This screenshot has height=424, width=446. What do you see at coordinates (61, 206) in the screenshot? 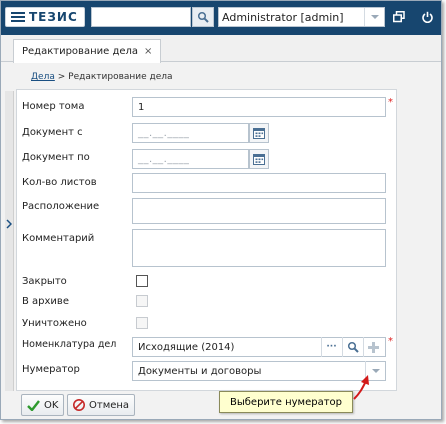
I see `location-label: Расположение` at bounding box center [61, 206].